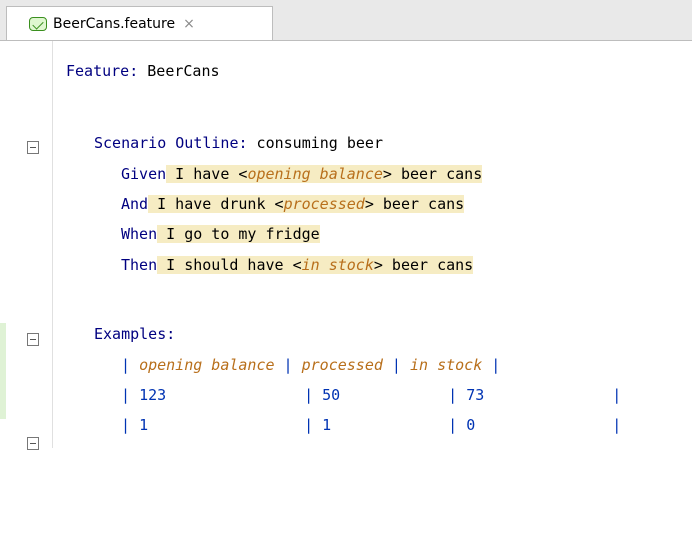 Image resolution: width=692 pixels, height=539 pixels. I want to click on examples-line: Examples:, so click(134, 334).